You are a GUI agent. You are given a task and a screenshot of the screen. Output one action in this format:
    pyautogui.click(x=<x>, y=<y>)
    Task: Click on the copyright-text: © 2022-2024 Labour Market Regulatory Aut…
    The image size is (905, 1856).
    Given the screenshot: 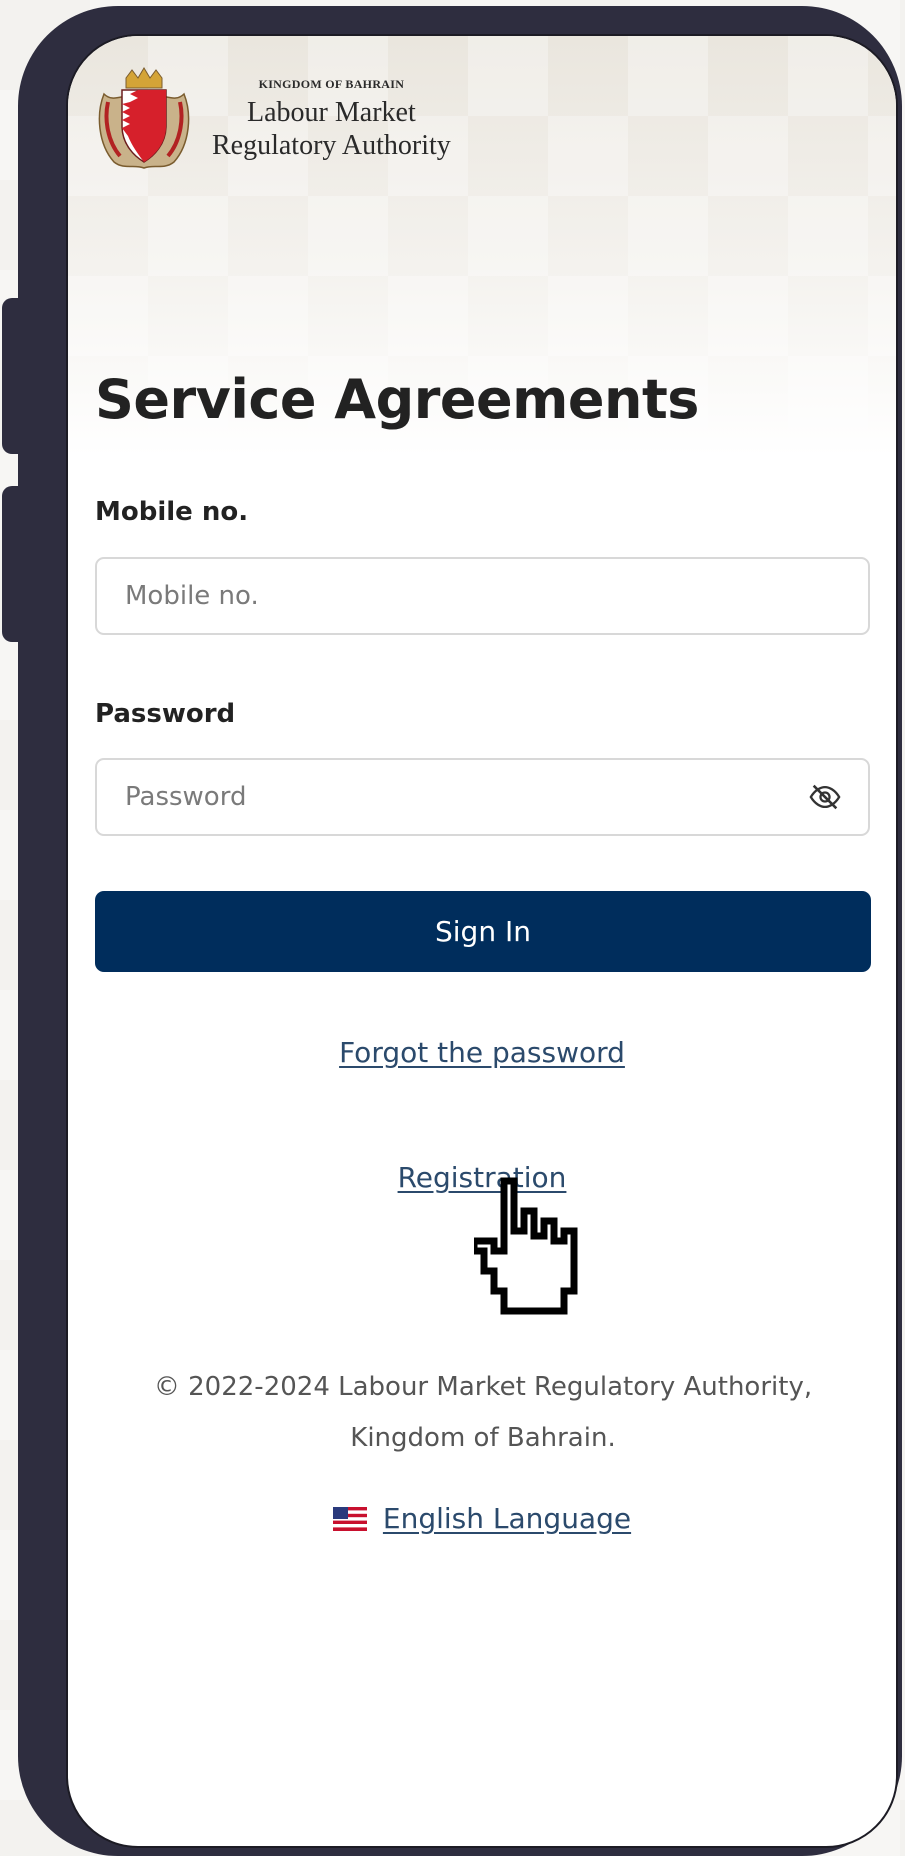 What is the action you would take?
    pyautogui.click(x=483, y=1413)
    